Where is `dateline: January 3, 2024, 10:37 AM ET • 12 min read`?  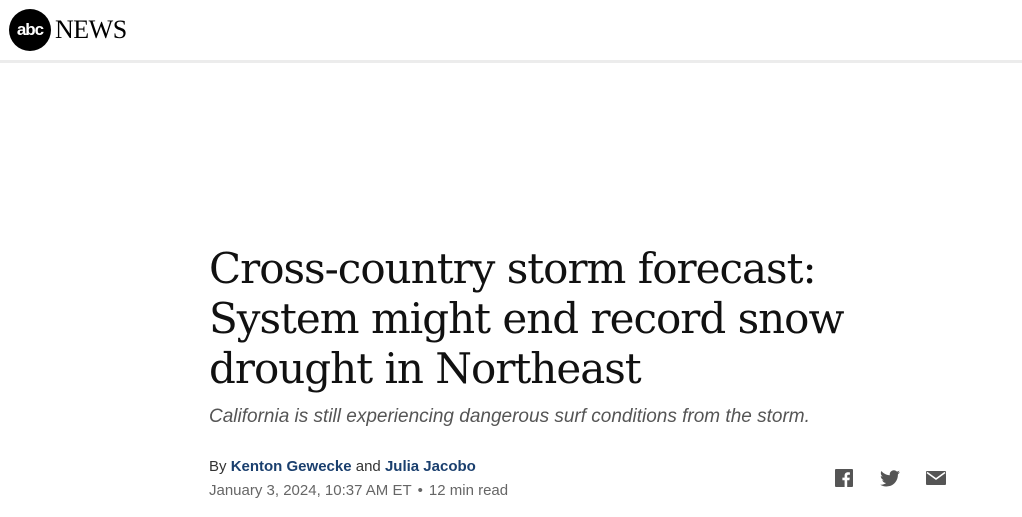 dateline: January 3, 2024, 10:37 AM ET • 12 min read is located at coordinates (358, 490).